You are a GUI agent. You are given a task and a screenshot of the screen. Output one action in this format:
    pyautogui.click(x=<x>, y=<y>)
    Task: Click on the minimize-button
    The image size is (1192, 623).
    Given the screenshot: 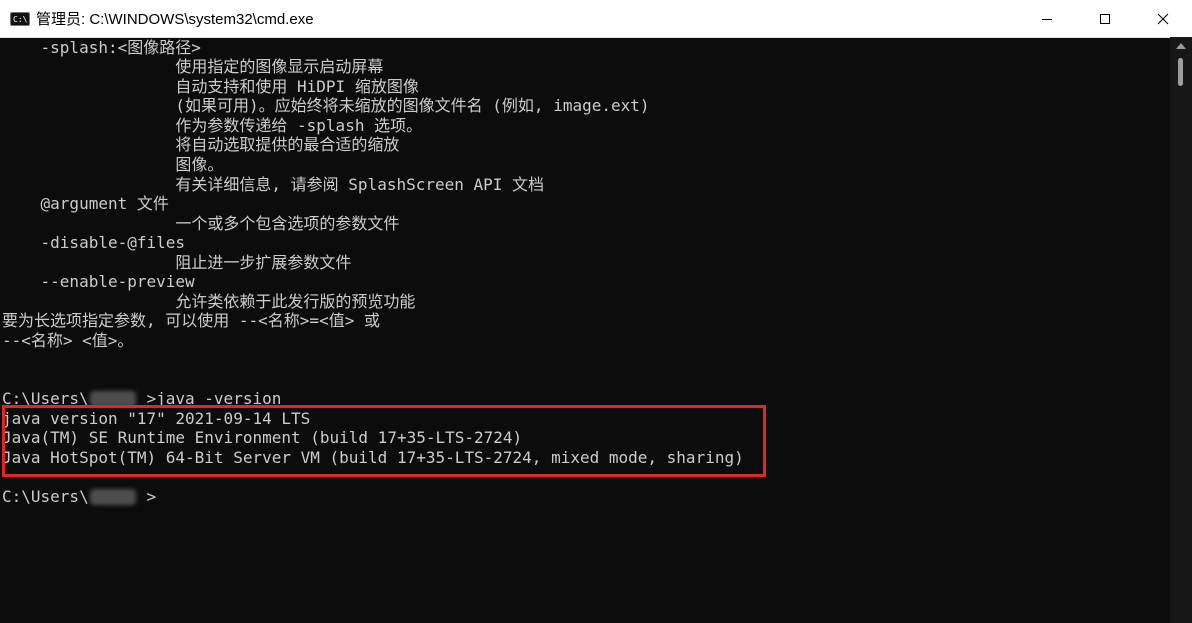 What is the action you would take?
    pyautogui.click(x=1047, y=18)
    